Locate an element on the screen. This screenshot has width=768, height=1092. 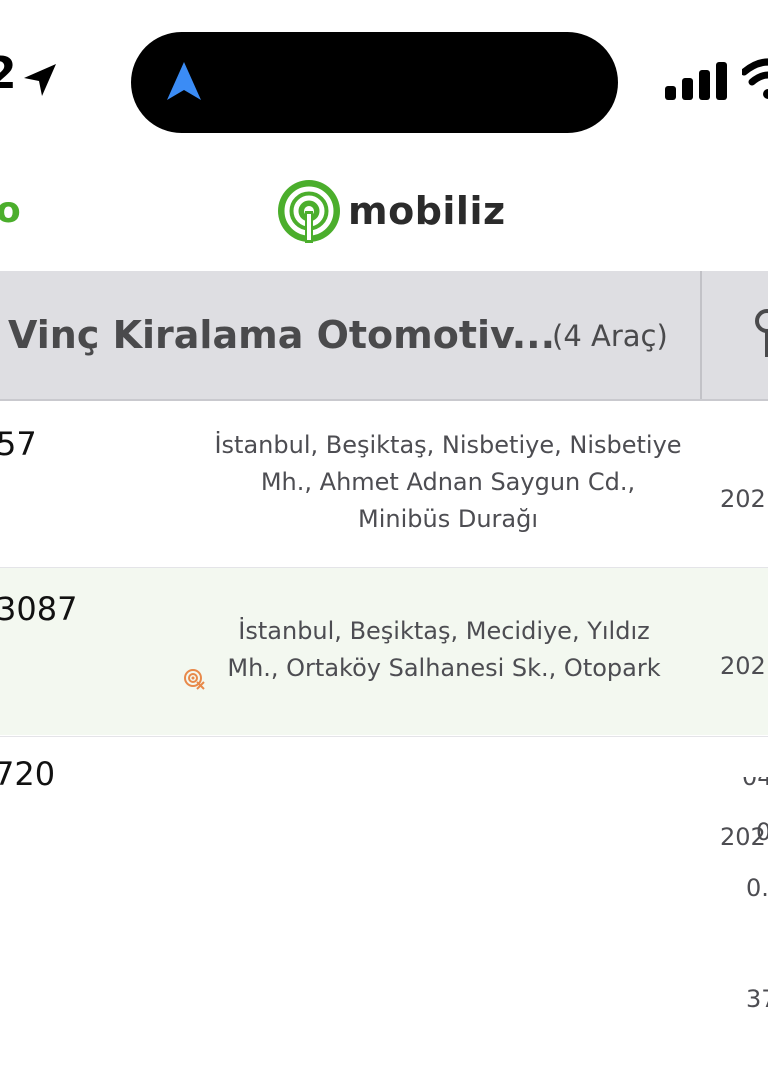
header-back-label: o is located at coordinates (10, 211).